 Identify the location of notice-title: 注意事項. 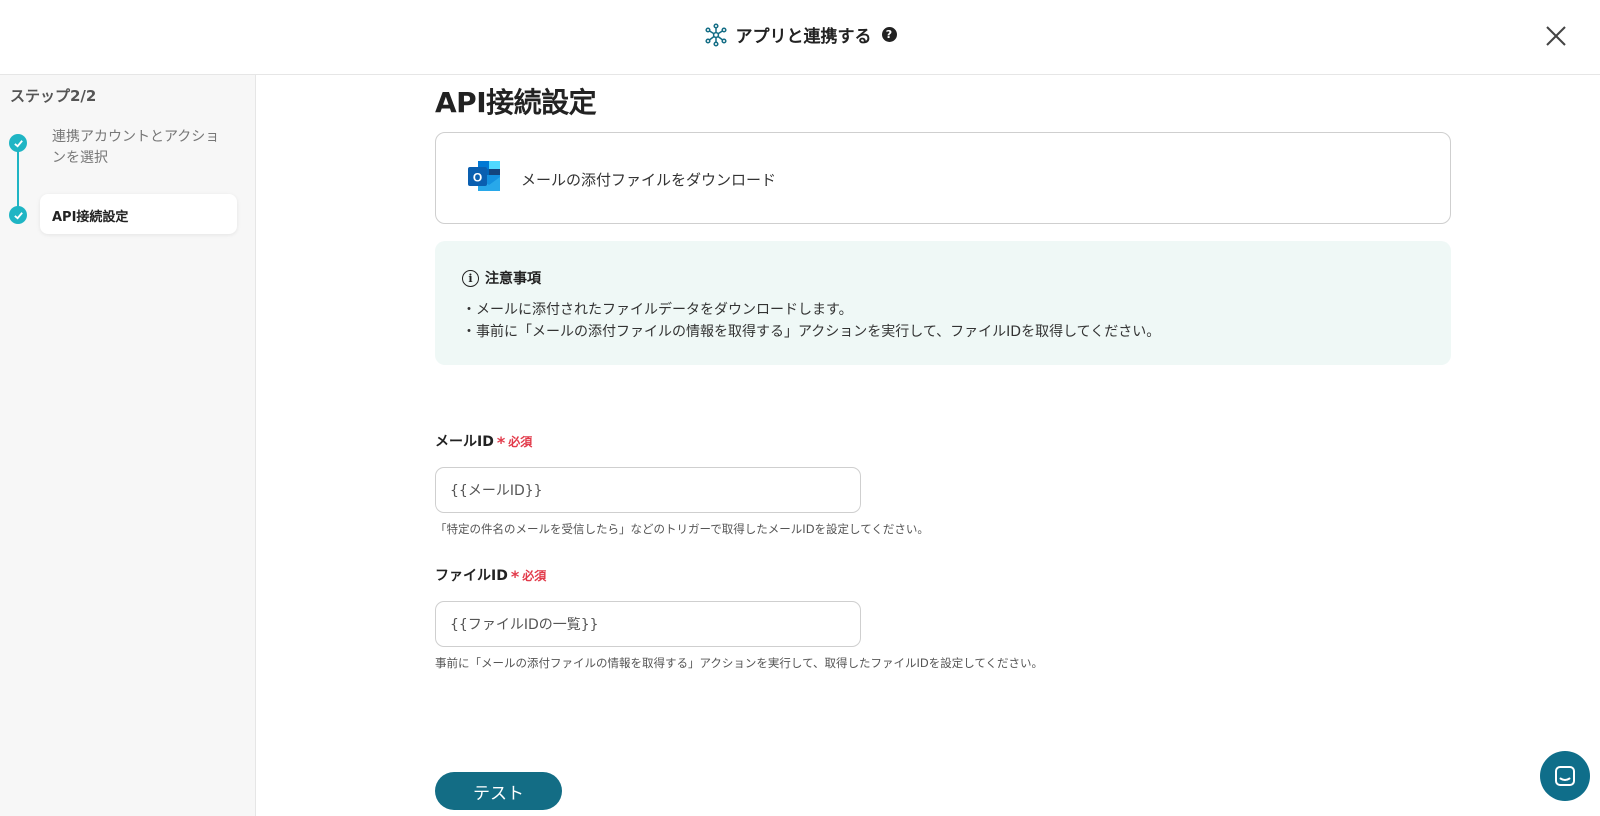
(513, 279).